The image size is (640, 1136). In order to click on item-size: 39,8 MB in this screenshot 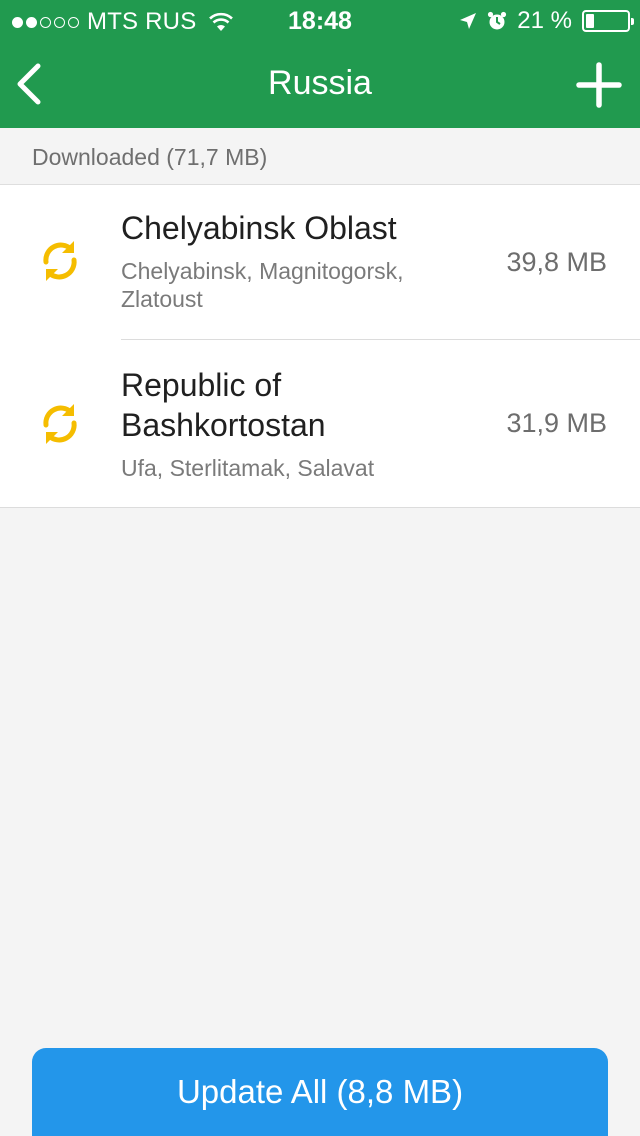, I will do `click(556, 262)`.